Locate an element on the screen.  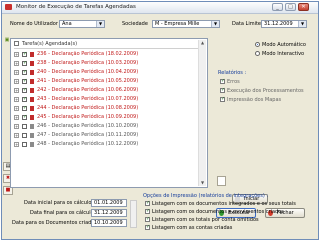
print-option-4-checkbox: ✓ Listagem com as contas criadas is located at coordinates (188, 228).